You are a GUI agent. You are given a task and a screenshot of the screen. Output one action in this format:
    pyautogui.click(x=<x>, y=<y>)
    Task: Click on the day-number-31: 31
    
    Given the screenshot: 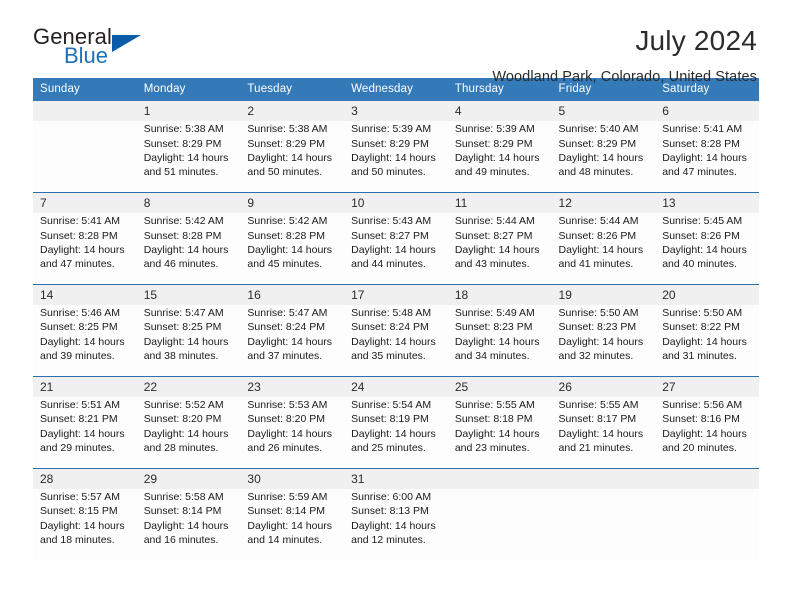 What is the action you would take?
    pyautogui.click(x=396, y=478)
    